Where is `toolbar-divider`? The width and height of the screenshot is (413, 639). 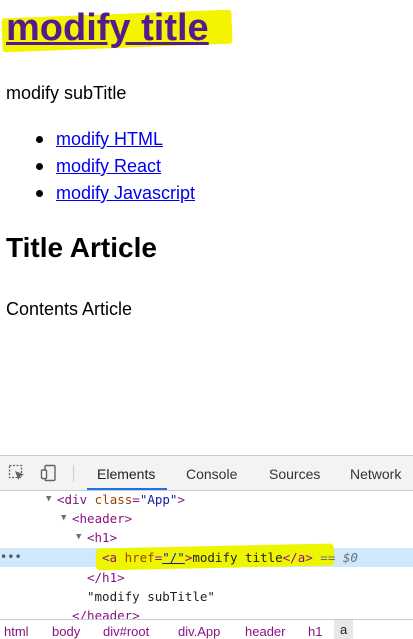
toolbar-divider is located at coordinates (73, 473).